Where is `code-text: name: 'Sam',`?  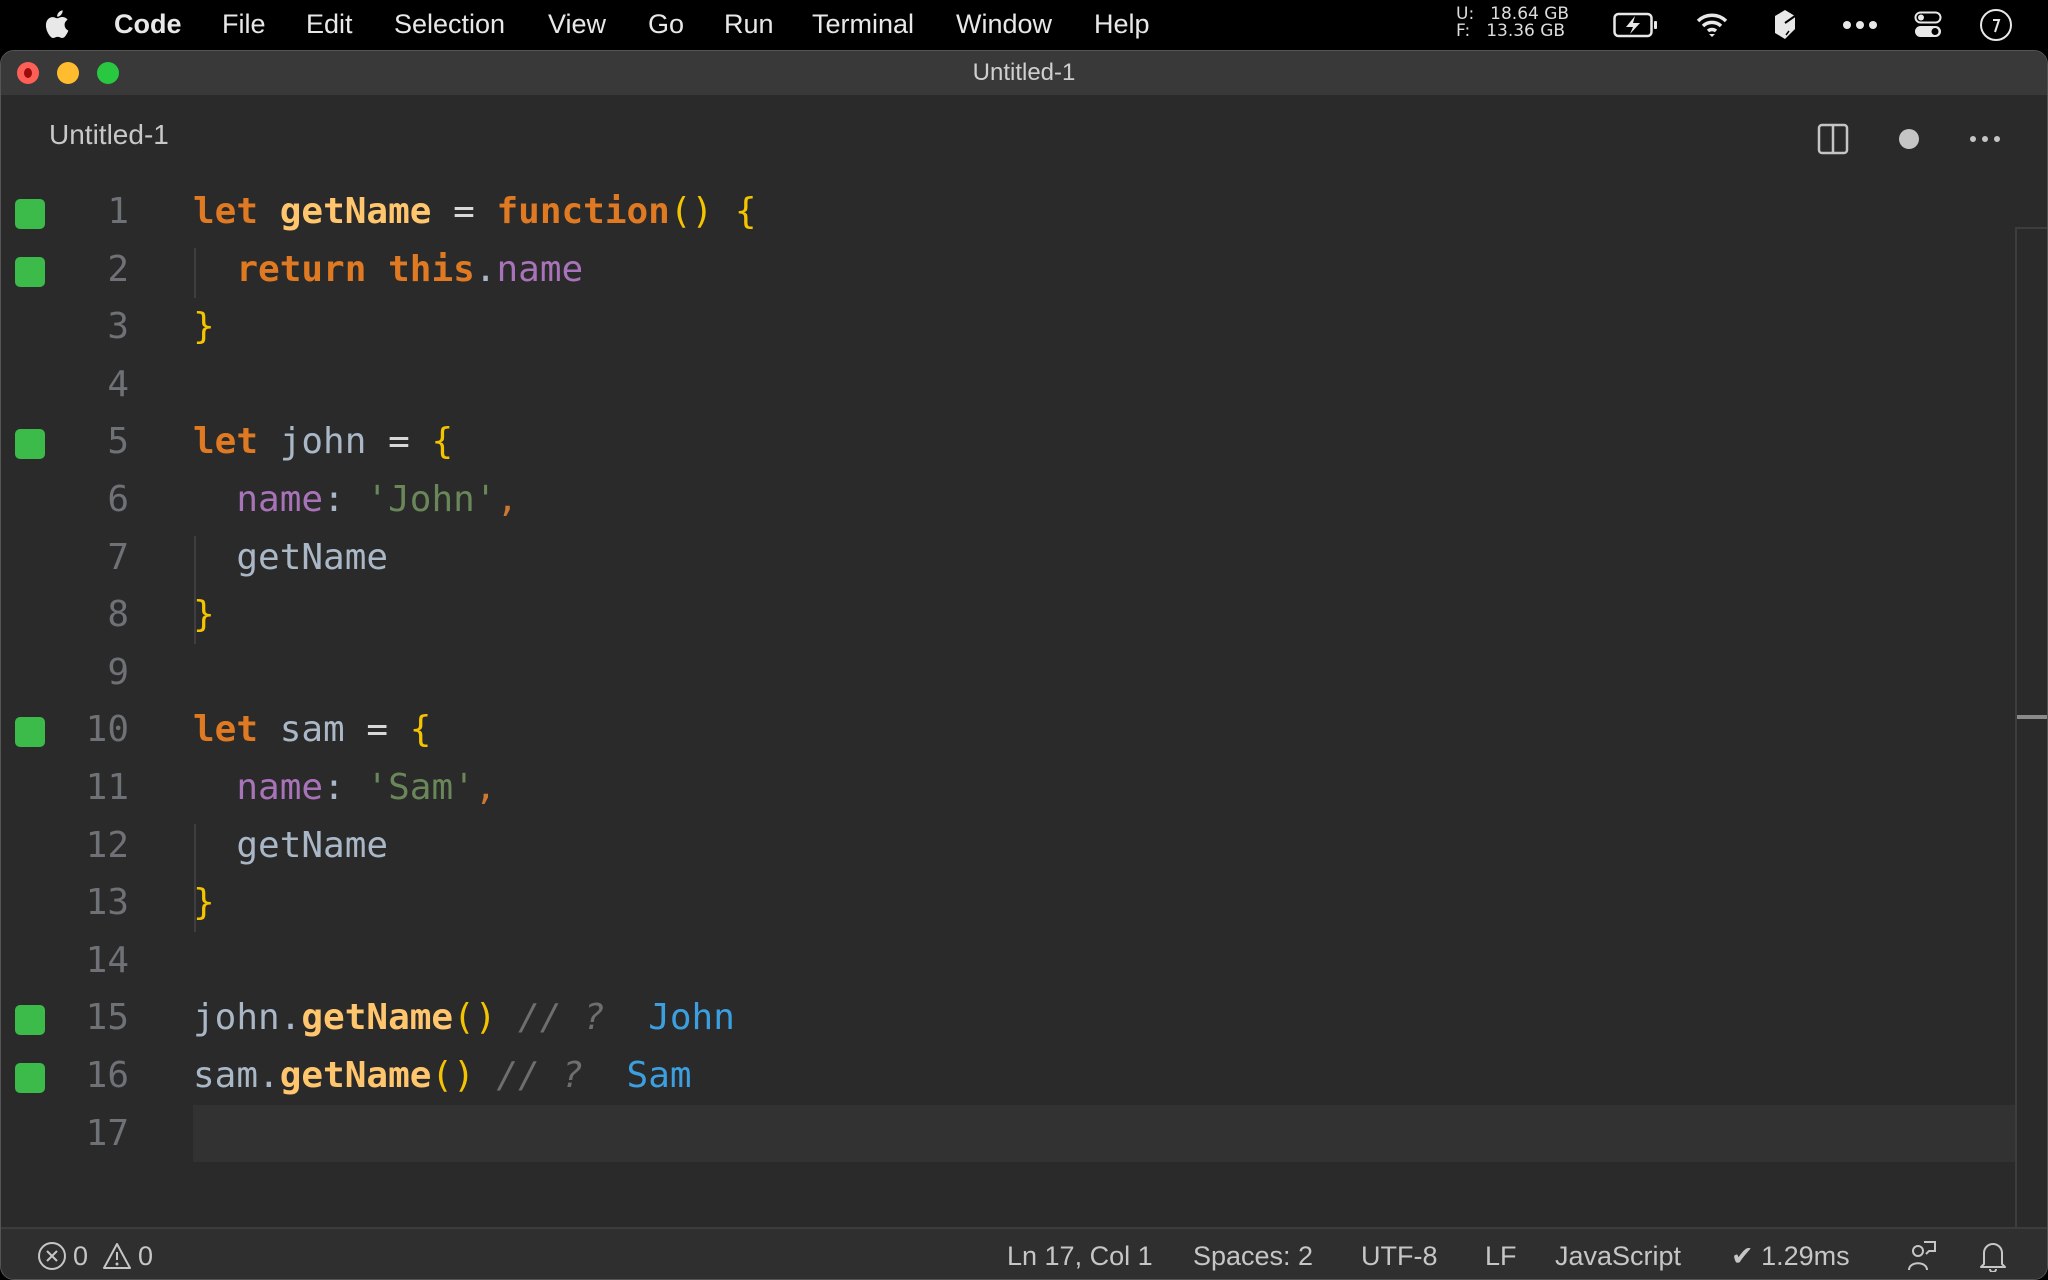
code-text: name: 'Sam', is located at coordinates (344, 788).